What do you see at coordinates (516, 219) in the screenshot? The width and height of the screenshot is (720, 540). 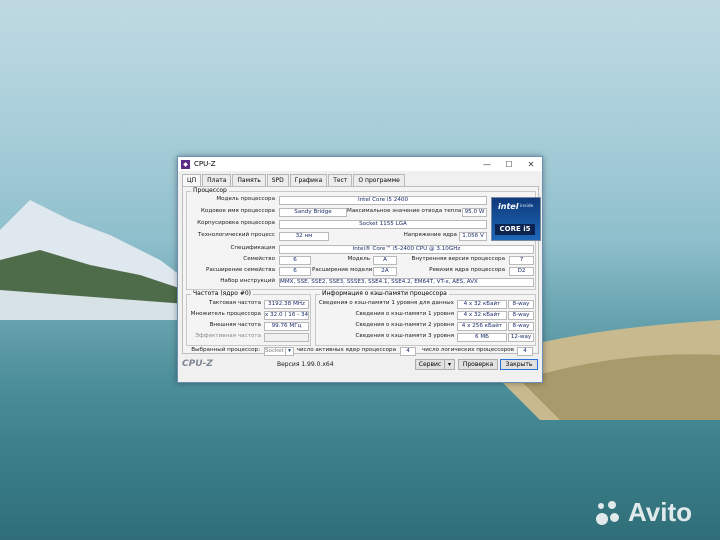 I see `intel-core-i5-logo: intel inside CORE i5` at bounding box center [516, 219].